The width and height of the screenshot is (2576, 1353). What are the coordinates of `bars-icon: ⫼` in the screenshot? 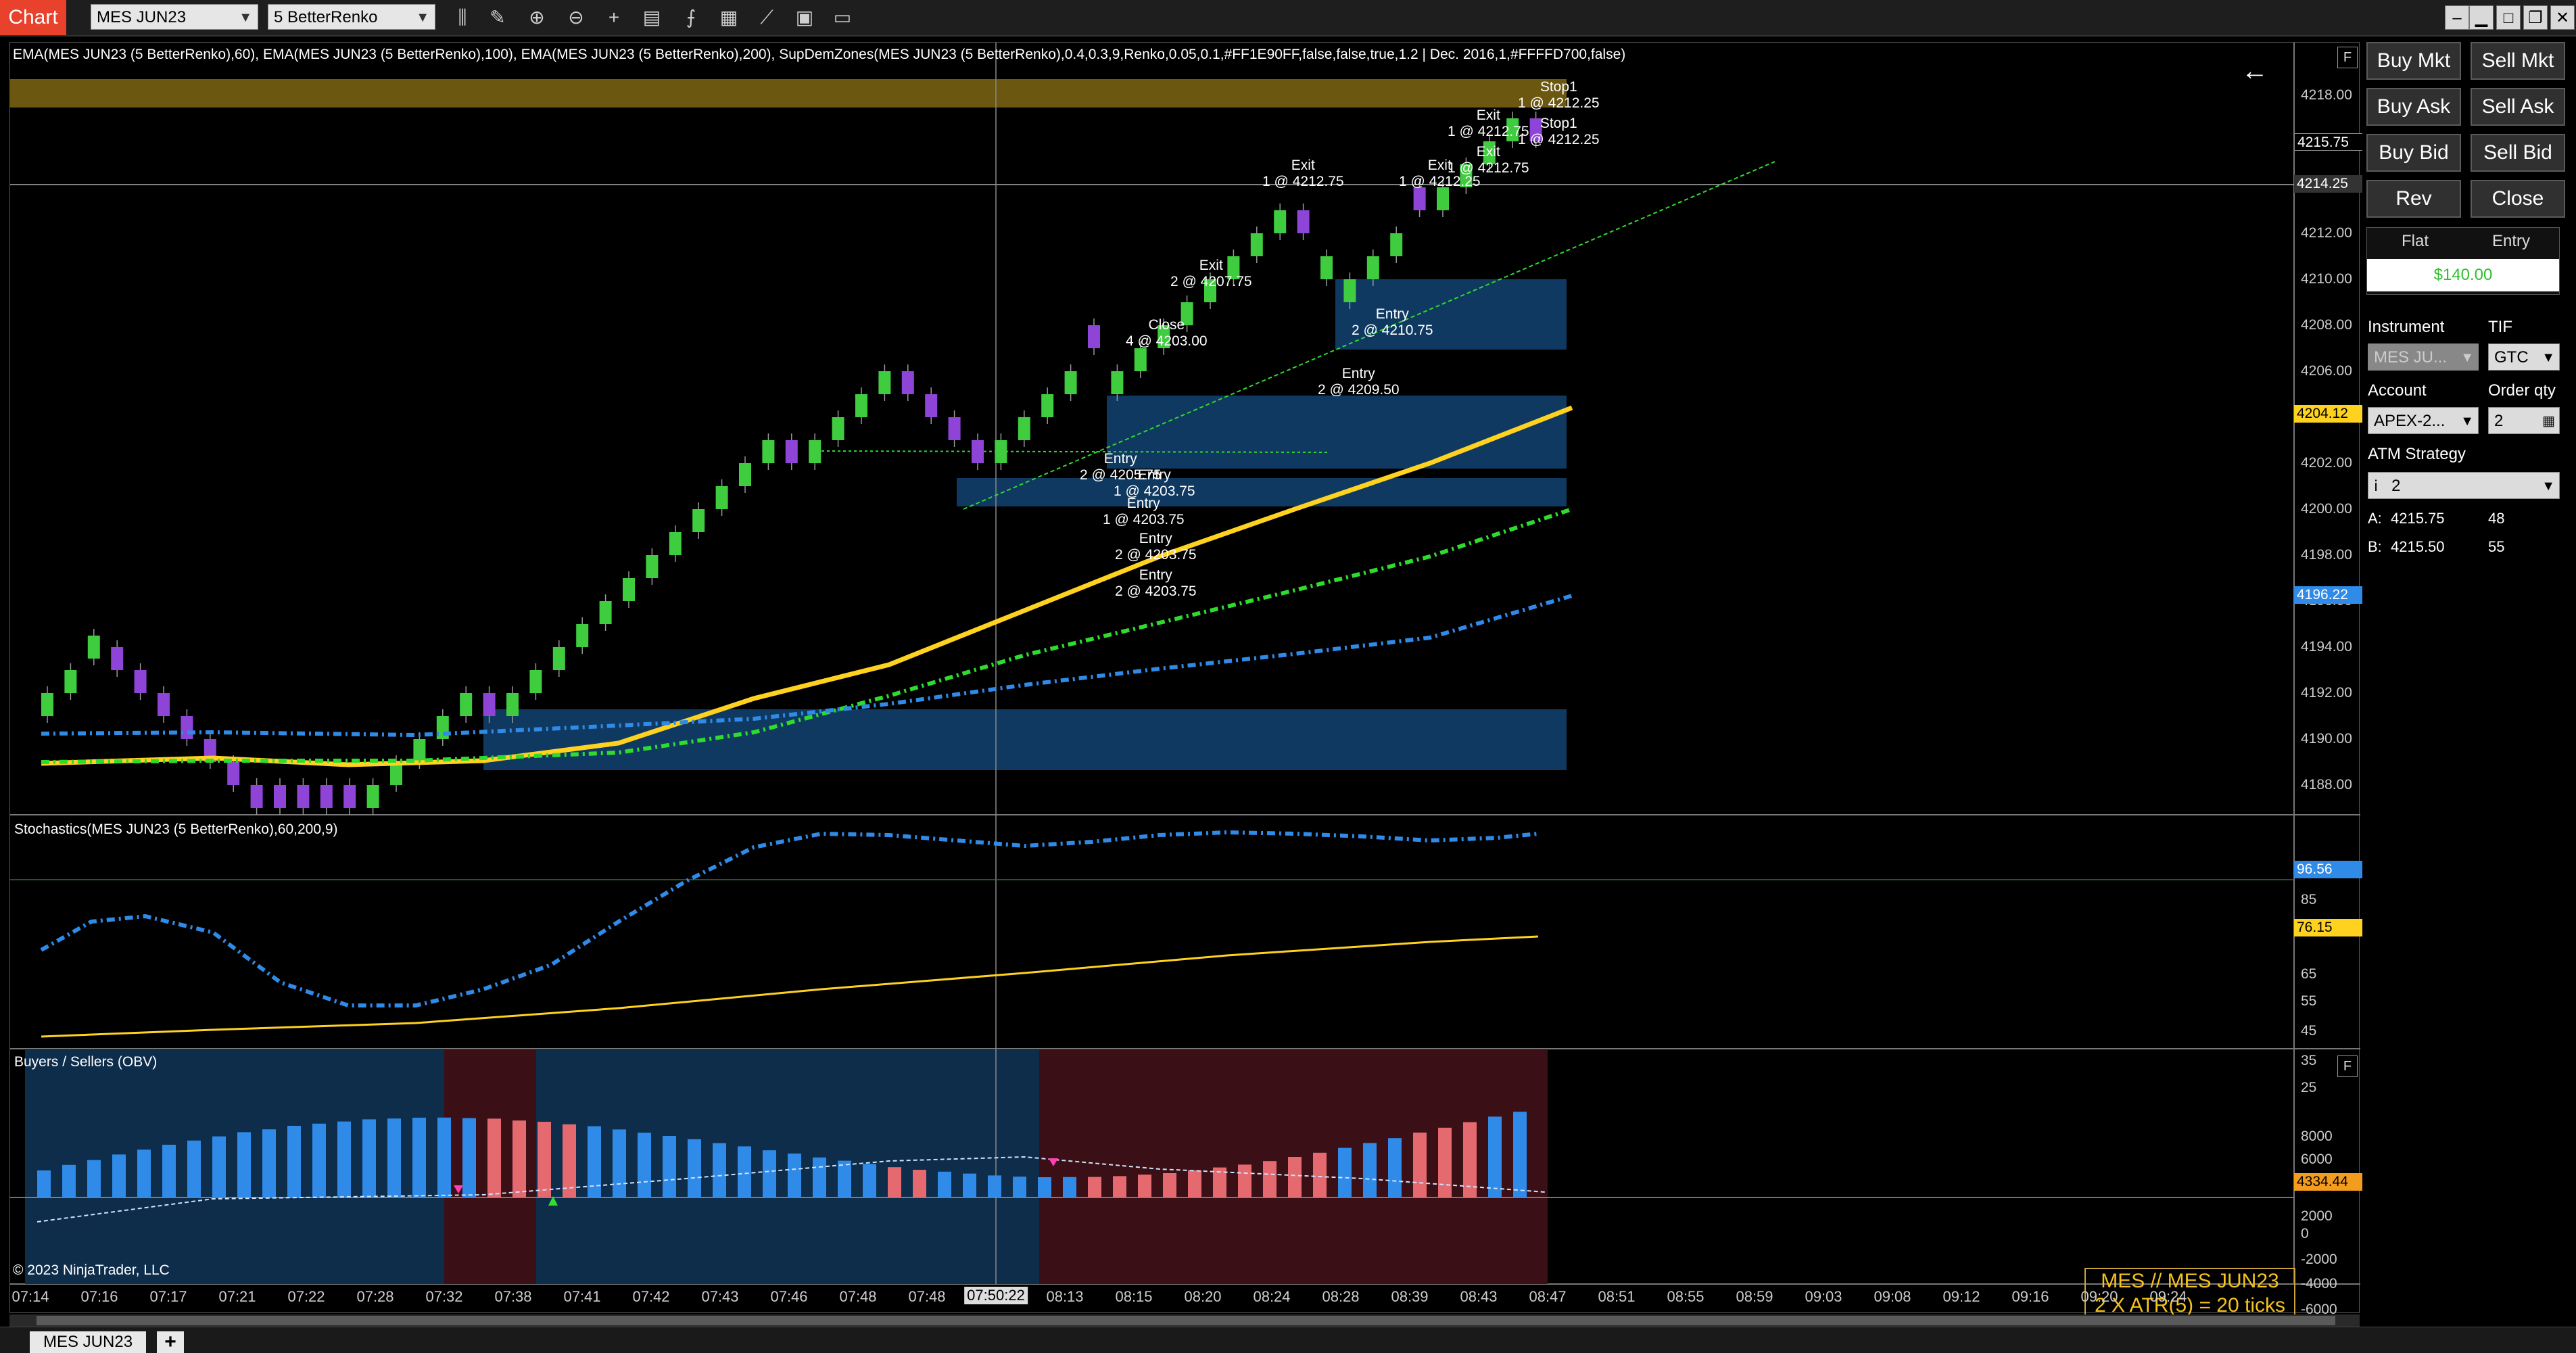 It's located at (462, 17).